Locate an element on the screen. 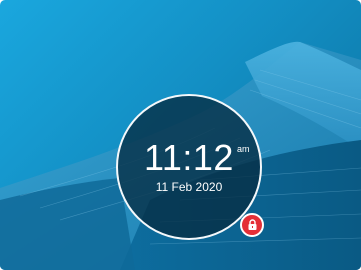 Image resolution: width=361 pixels, height=270 pixels. lock-icon is located at coordinates (252, 224).